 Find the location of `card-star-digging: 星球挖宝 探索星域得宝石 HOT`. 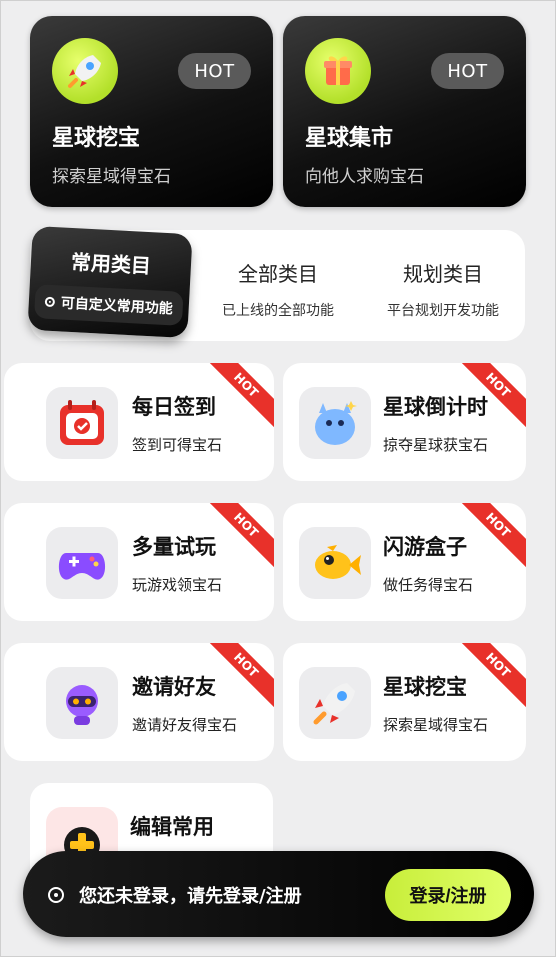

card-star-digging: 星球挖宝 探索星域得宝石 HOT is located at coordinates (404, 702).